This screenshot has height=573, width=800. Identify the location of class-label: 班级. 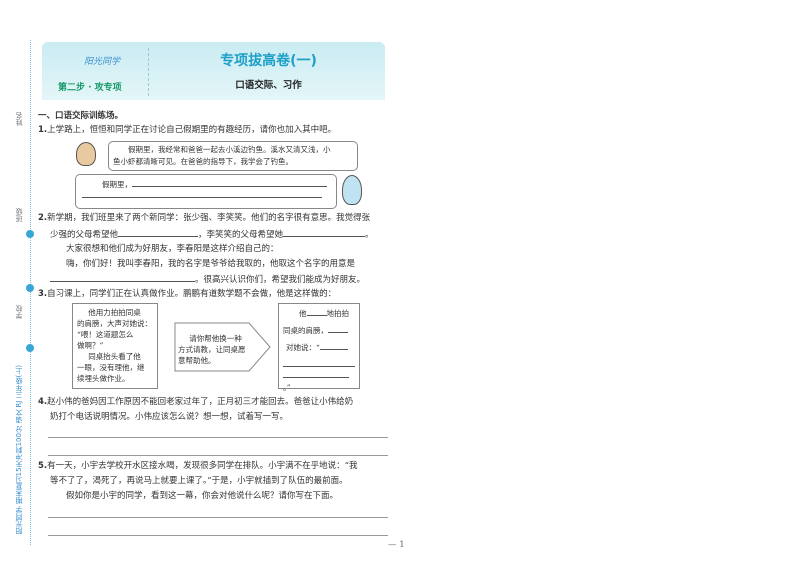
(19, 215).